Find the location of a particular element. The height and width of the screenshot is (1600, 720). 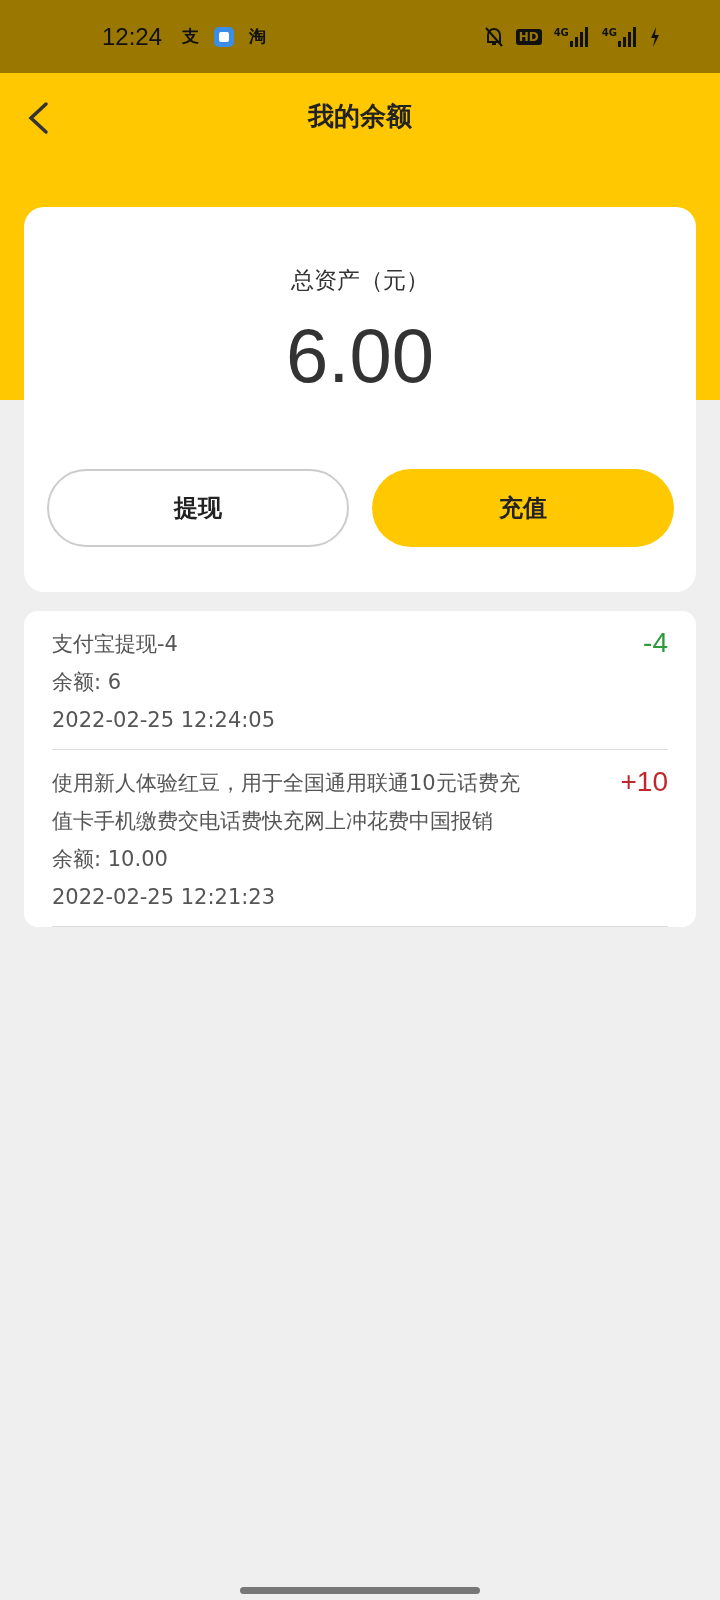

app-icon is located at coordinates (224, 36).